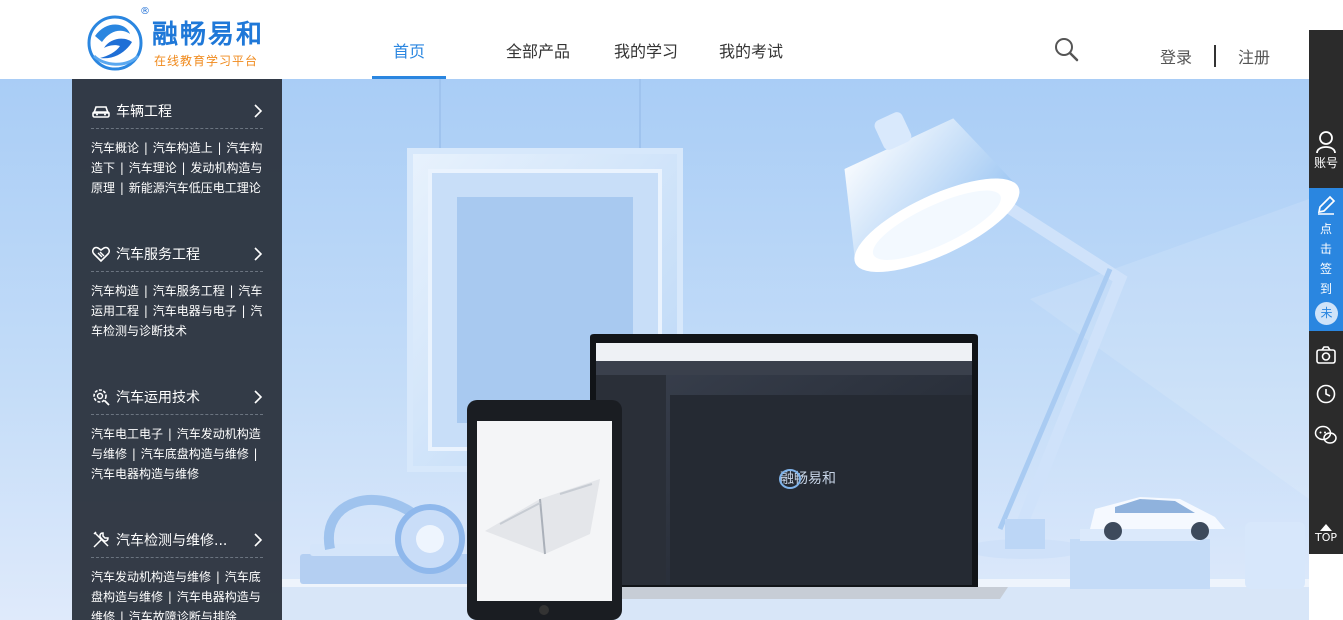 The height and width of the screenshot is (620, 1343). Describe the element at coordinates (538, 39) in the screenshot. I see `nav-all-products: 全部产品` at that location.